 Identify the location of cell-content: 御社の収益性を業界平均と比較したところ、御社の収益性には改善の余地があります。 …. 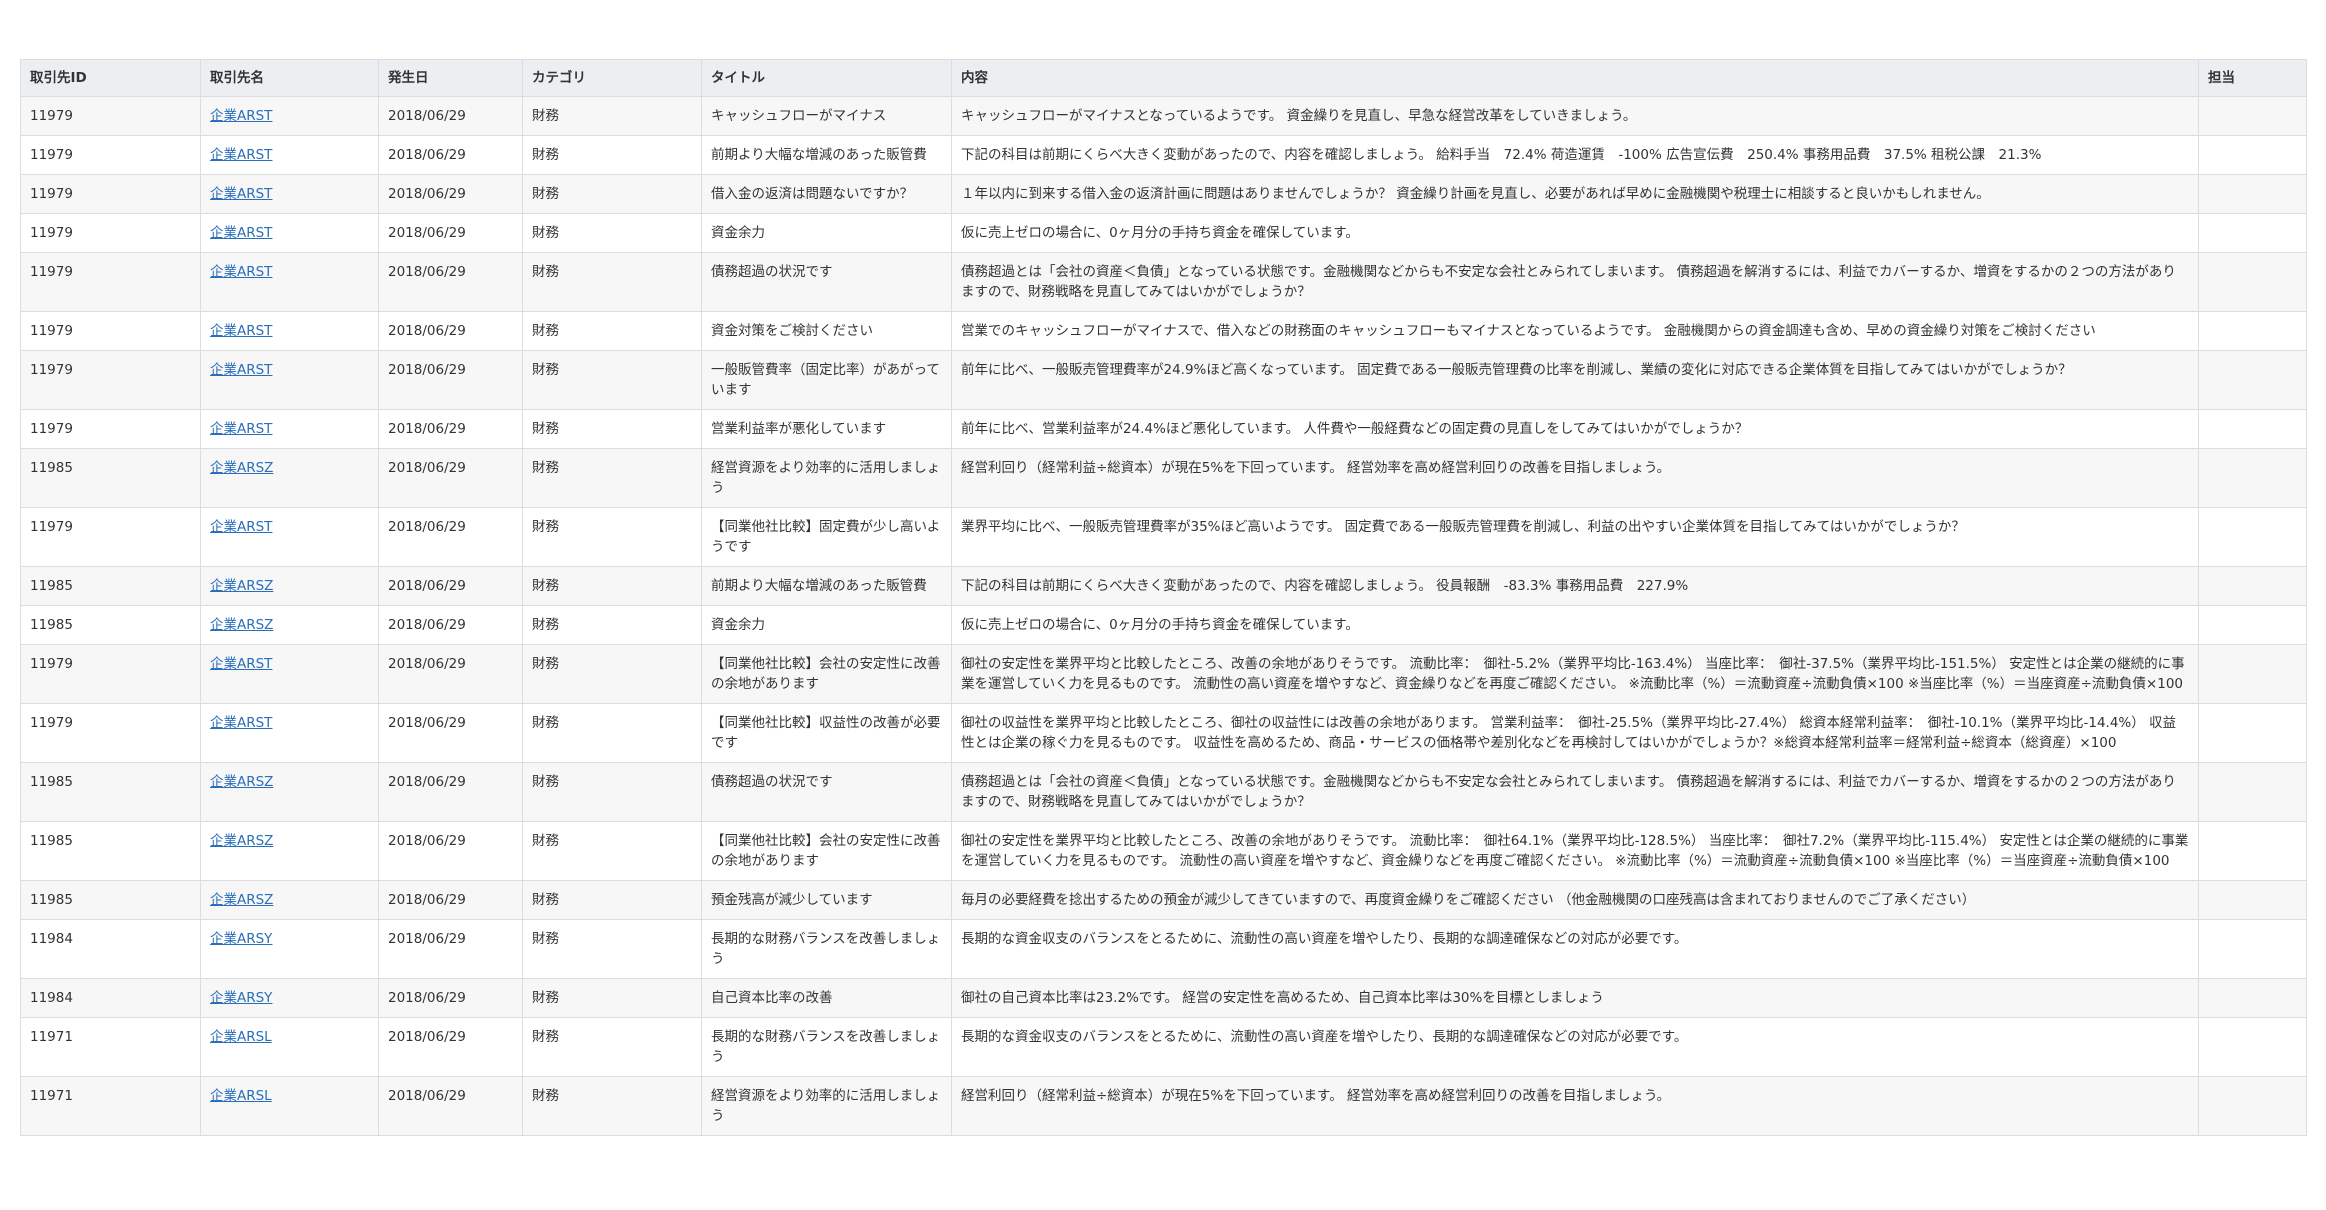
(1575, 733).